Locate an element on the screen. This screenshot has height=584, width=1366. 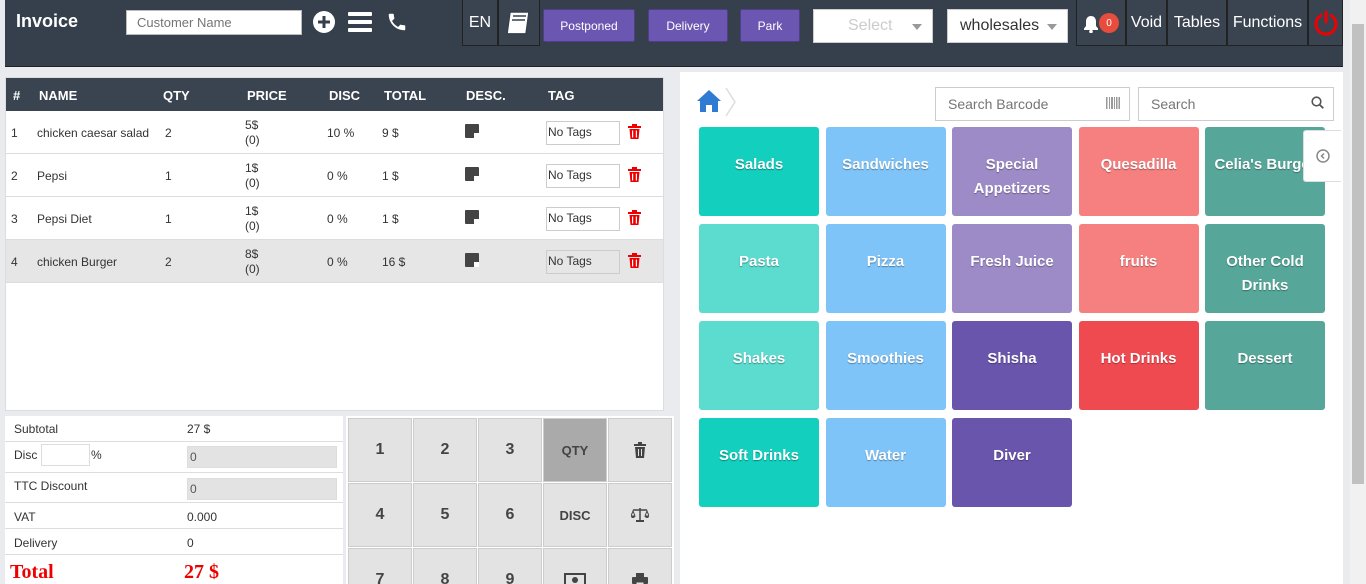
notifications-button: 0 is located at coordinates (1101, 23).